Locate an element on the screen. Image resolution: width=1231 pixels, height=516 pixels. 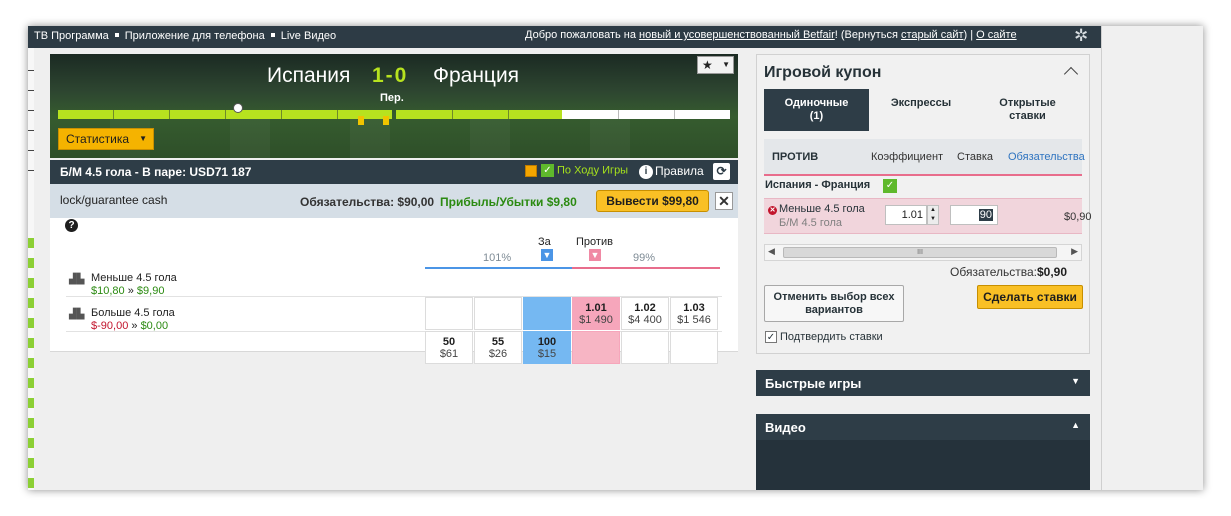
lay-overround: 99% is located at coordinates (644, 258).